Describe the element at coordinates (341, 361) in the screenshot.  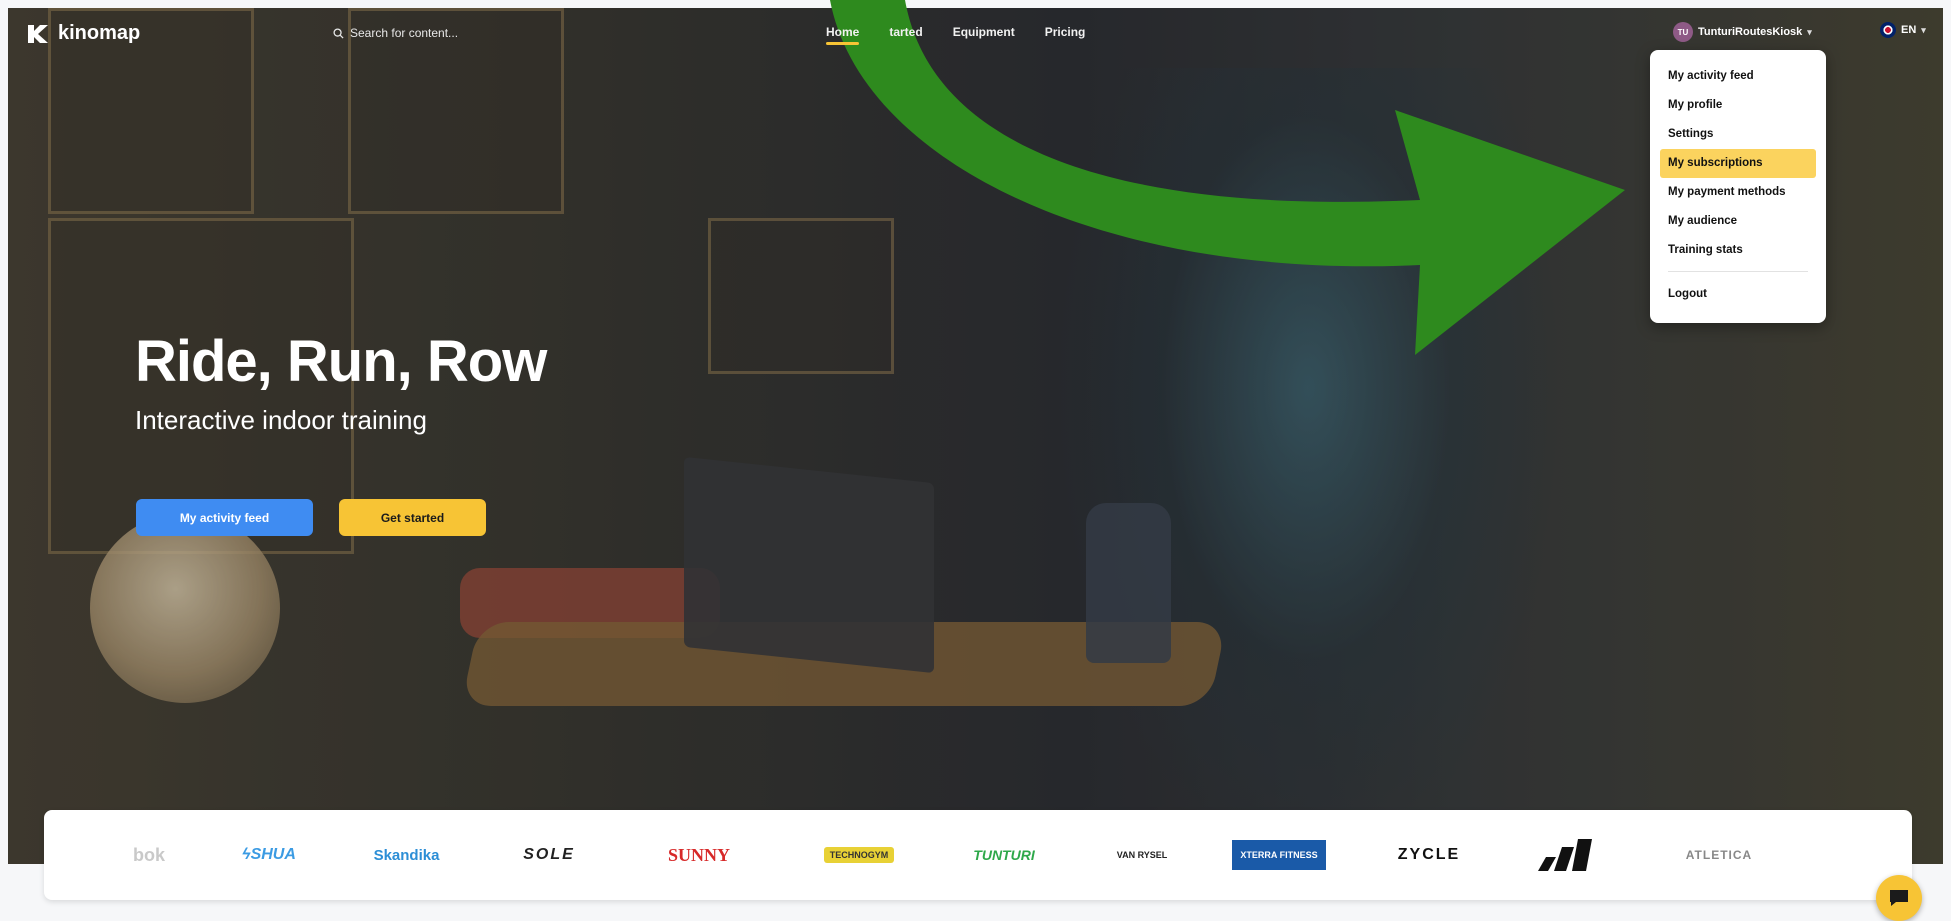
I see `hero-headline: Ride, Run, Row` at that location.